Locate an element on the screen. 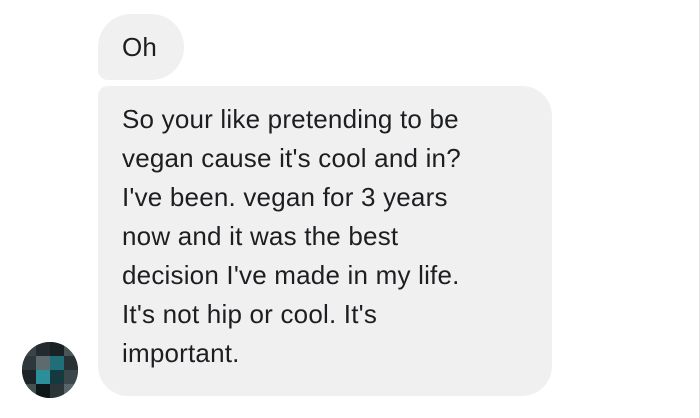 The width and height of the screenshot is (700, 418). message-line: I've been. vegan for 3 years is located at coordinates (285, 197).